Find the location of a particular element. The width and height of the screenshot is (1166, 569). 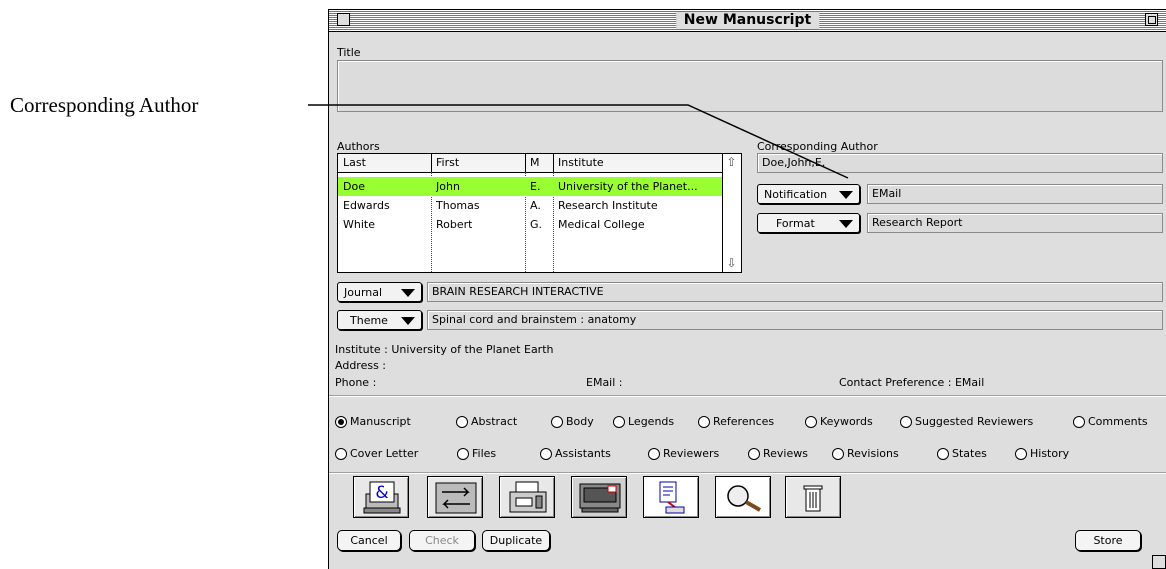

theme-field: Spinal cord and brainstem : anatomy is located at coordinates (795, 320).